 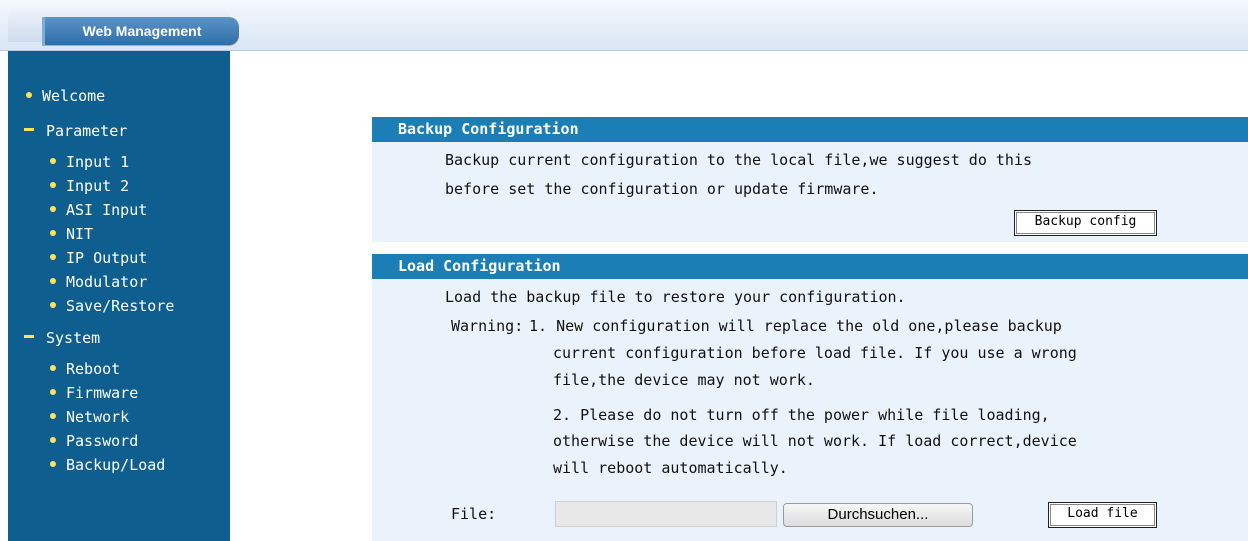 What do you see at coordinates (120, 306) in the screenshot?
I see `sidebar-item-label: Save/Restore` at bounding box center [120, 306].